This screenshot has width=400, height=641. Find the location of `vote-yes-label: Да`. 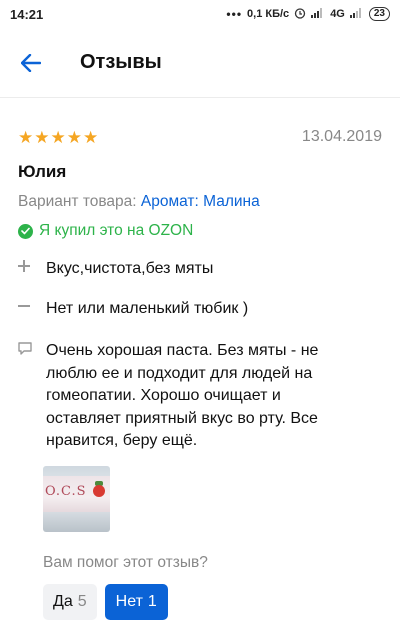

vote-yes-label: Да is located at coordinates (63, 601).